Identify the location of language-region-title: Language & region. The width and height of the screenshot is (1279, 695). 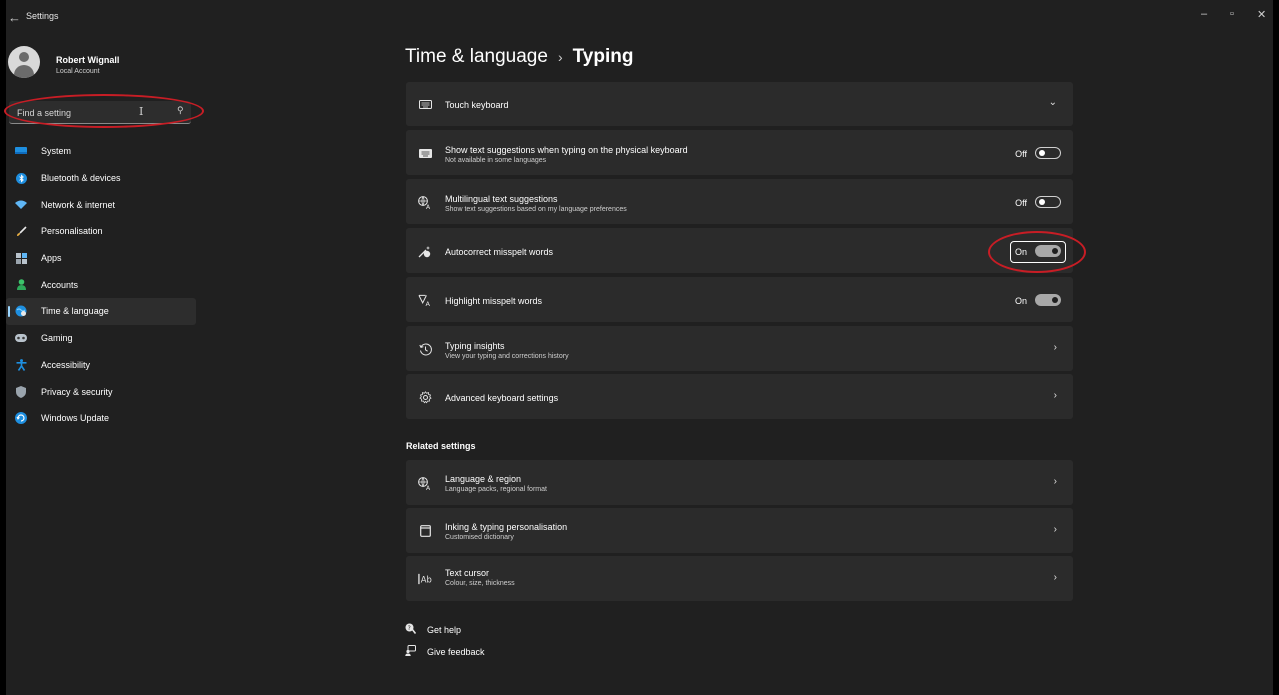
(483, 479).